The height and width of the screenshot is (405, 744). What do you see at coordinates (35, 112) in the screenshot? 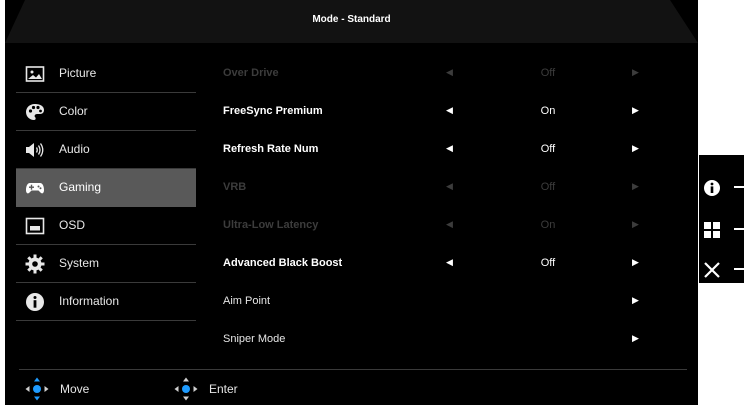
I see `palette-icon` at bounding box center [35, 112].